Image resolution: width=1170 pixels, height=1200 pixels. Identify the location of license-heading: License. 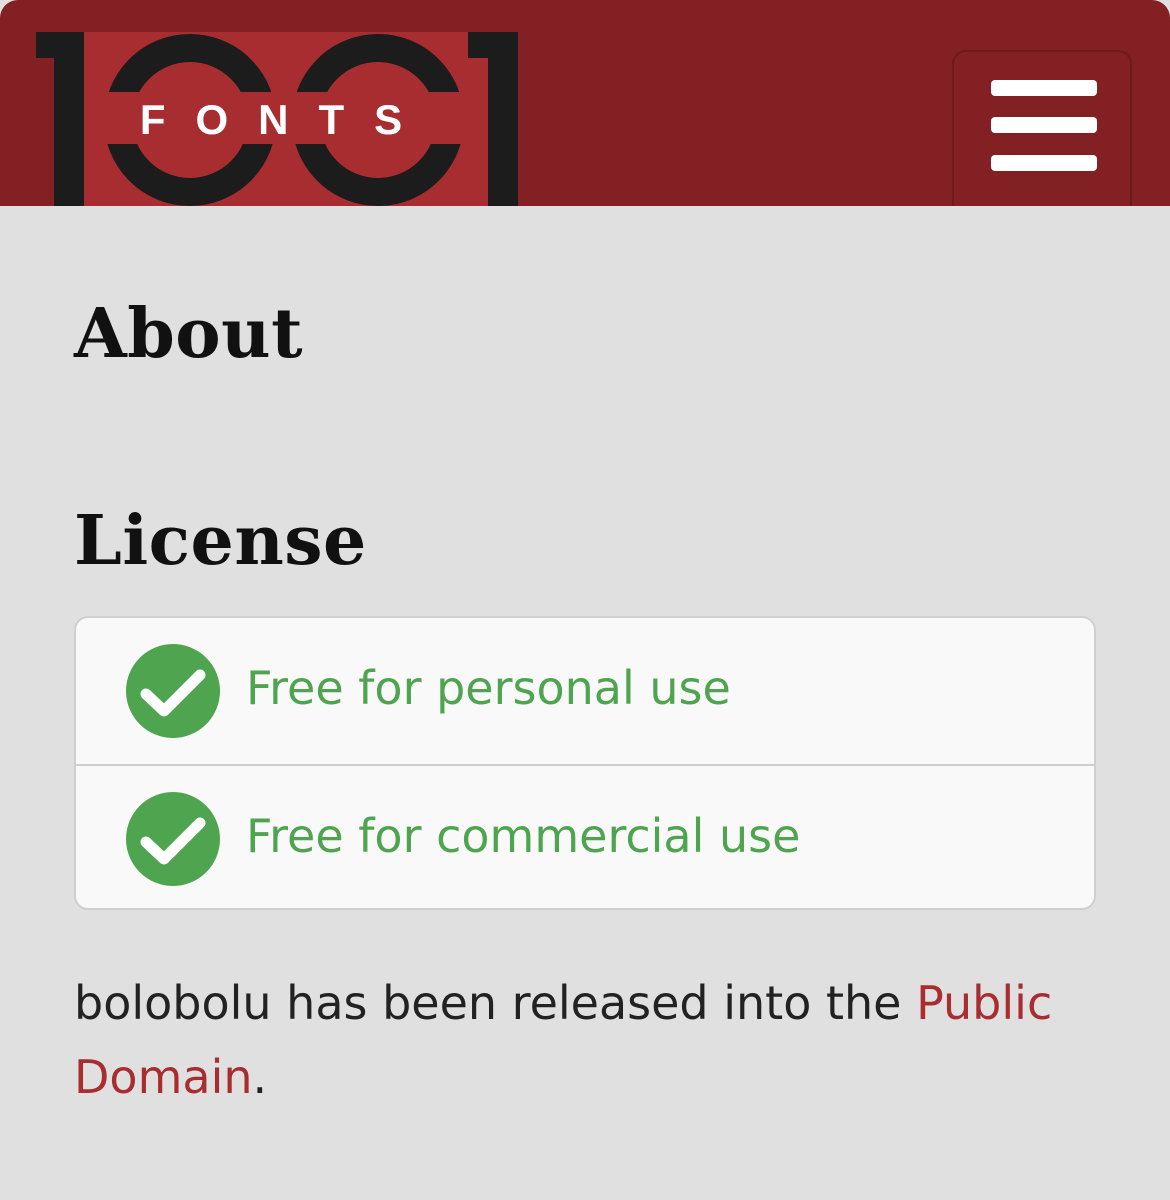
(220, 541).